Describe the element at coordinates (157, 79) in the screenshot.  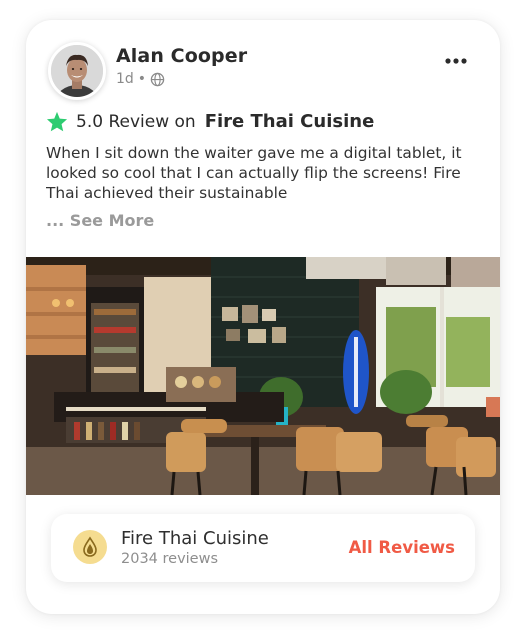
I see `globe-icon` at that location.